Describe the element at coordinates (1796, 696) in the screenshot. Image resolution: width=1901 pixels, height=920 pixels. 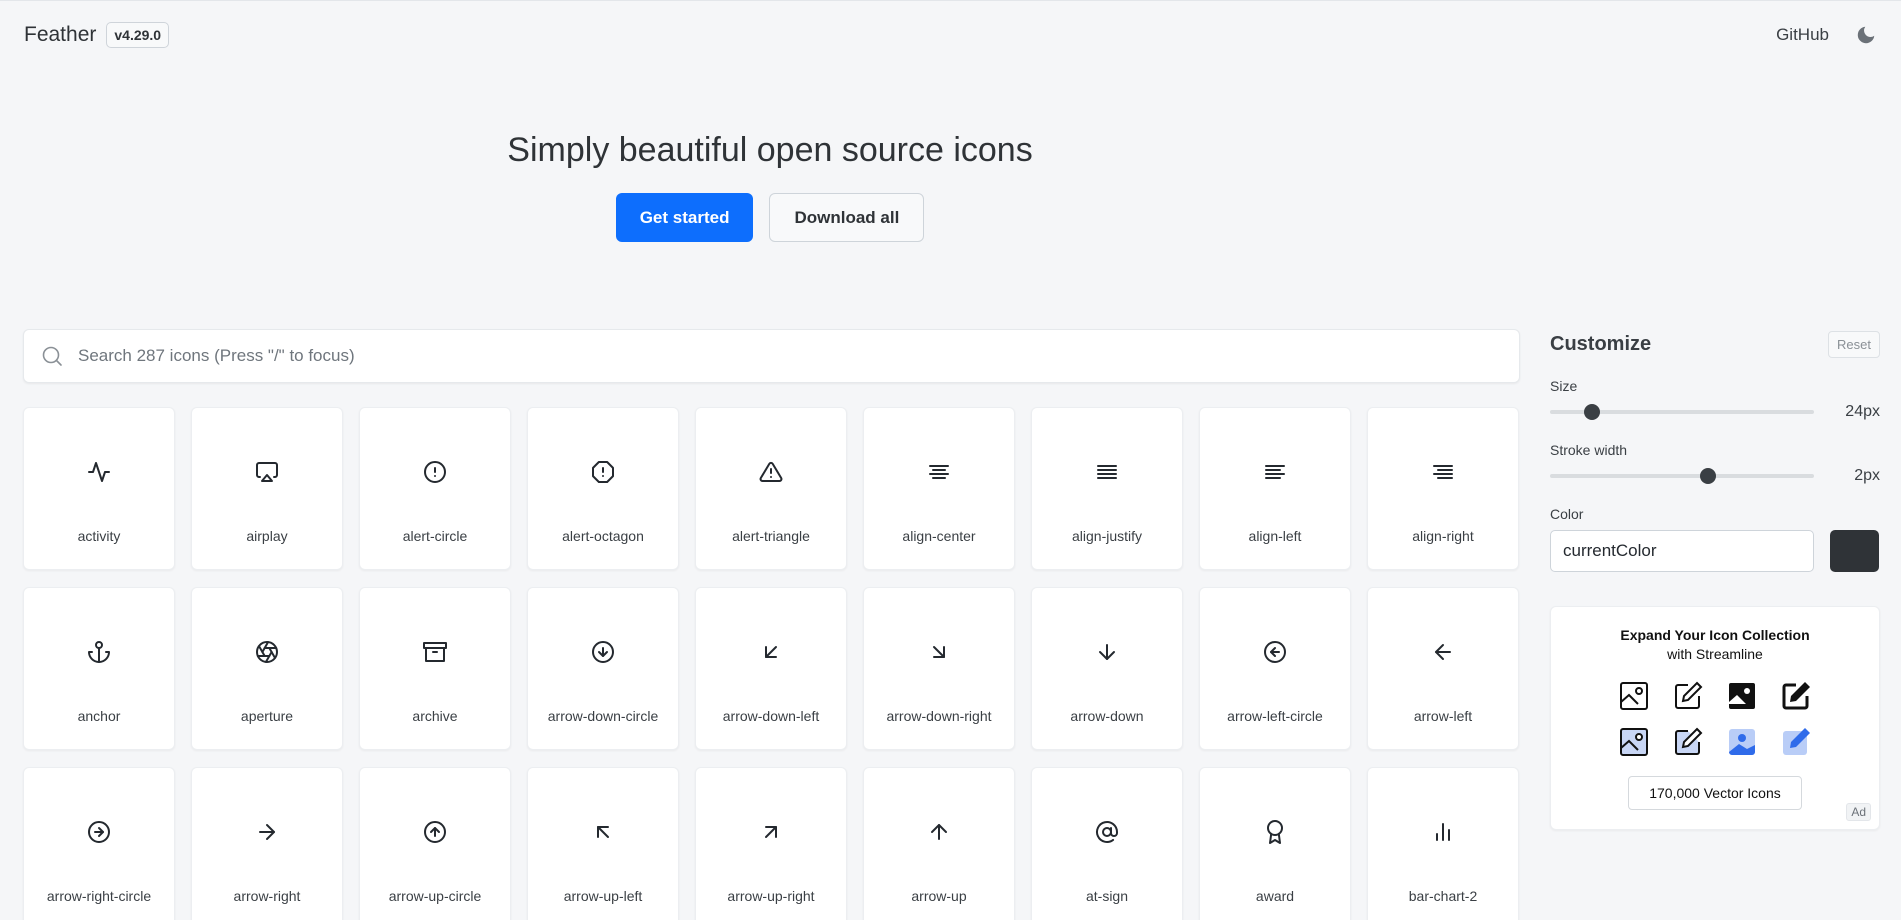
I see `edit-solid-icon` at that location.